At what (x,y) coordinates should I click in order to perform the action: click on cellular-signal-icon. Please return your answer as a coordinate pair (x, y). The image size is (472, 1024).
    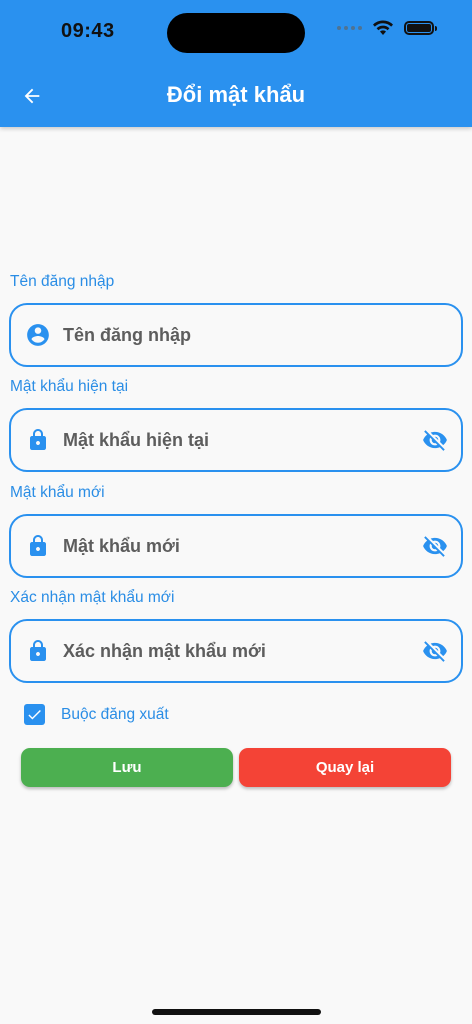
    Looking at the image, I should click on (349, 28).